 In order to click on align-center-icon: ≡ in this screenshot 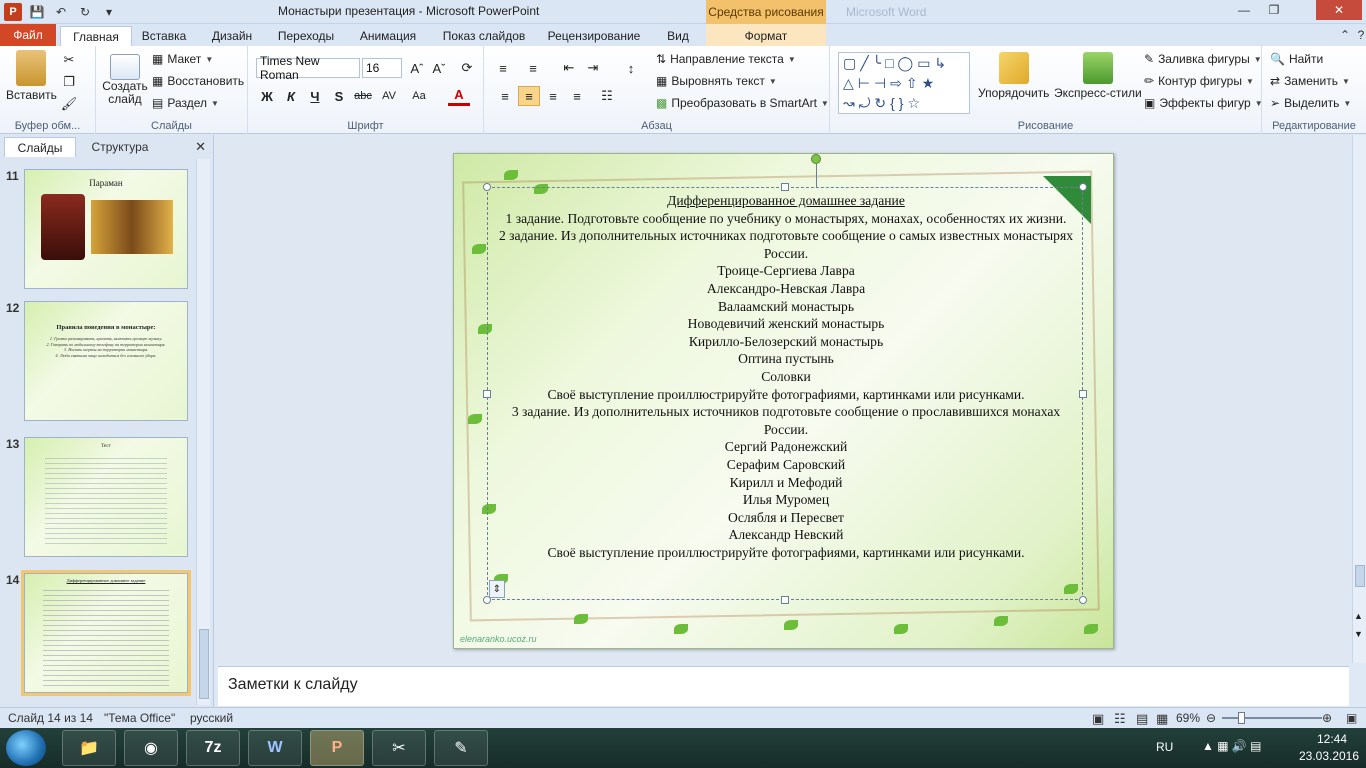, I will do `click(529, 96)`.